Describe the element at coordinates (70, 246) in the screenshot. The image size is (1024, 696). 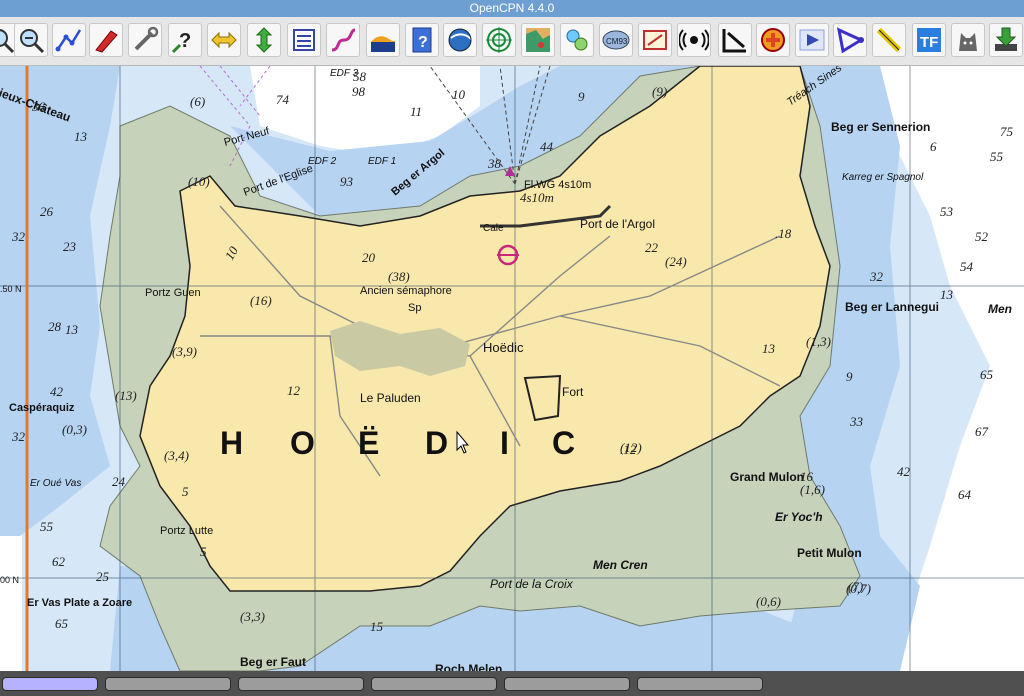
I see `sounding: 23` at that location.